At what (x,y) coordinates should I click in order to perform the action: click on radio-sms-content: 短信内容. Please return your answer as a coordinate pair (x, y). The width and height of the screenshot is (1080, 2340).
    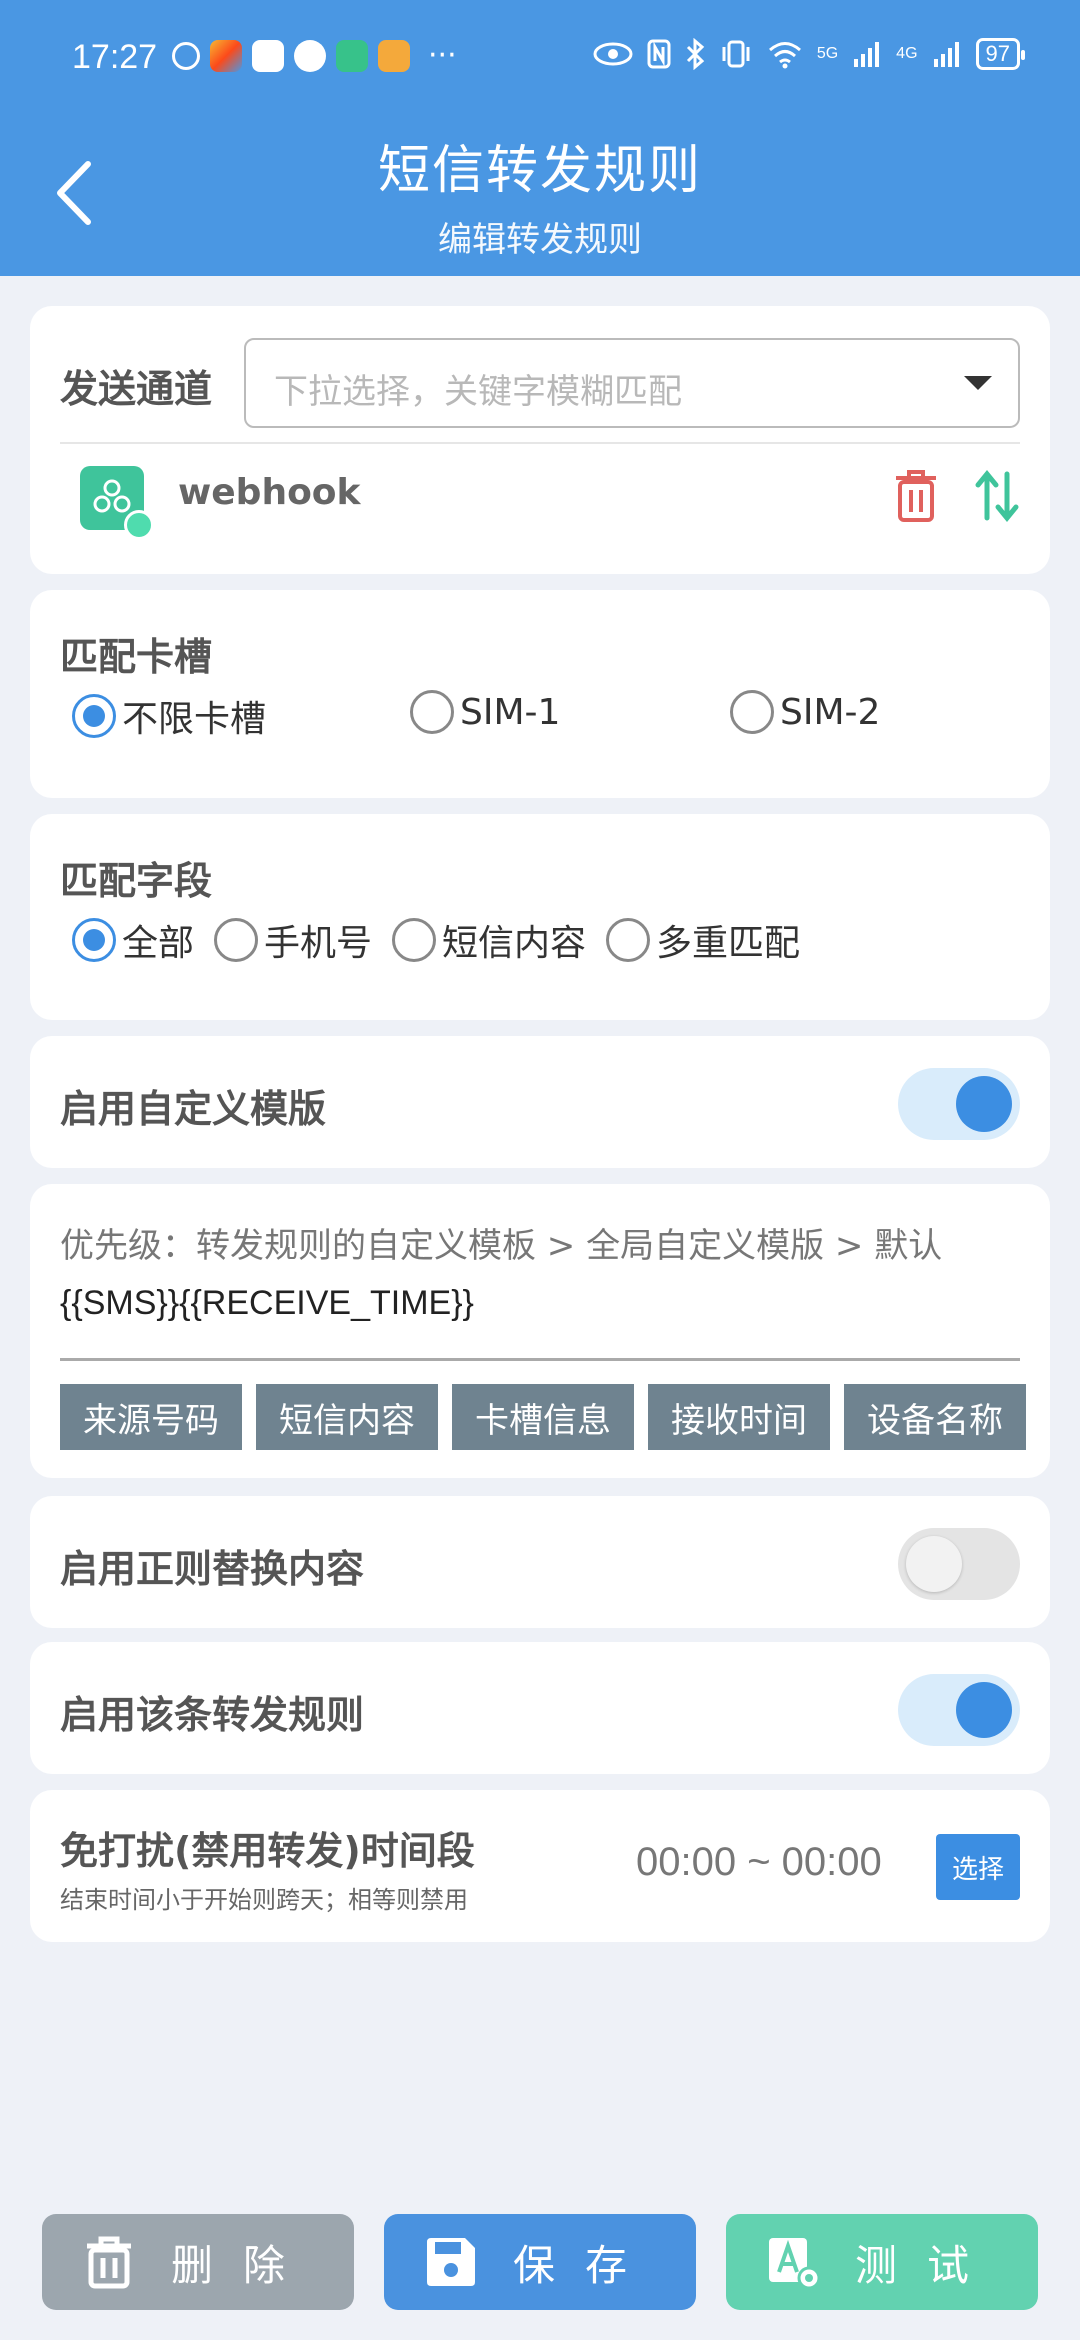
    Looking at the image, I should click on (489, 940).